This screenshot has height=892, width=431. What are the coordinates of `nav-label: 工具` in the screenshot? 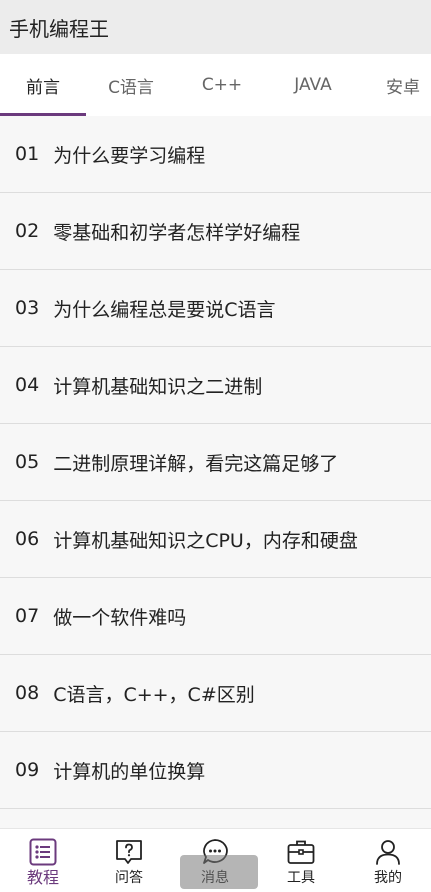 It's located at (301, 878).